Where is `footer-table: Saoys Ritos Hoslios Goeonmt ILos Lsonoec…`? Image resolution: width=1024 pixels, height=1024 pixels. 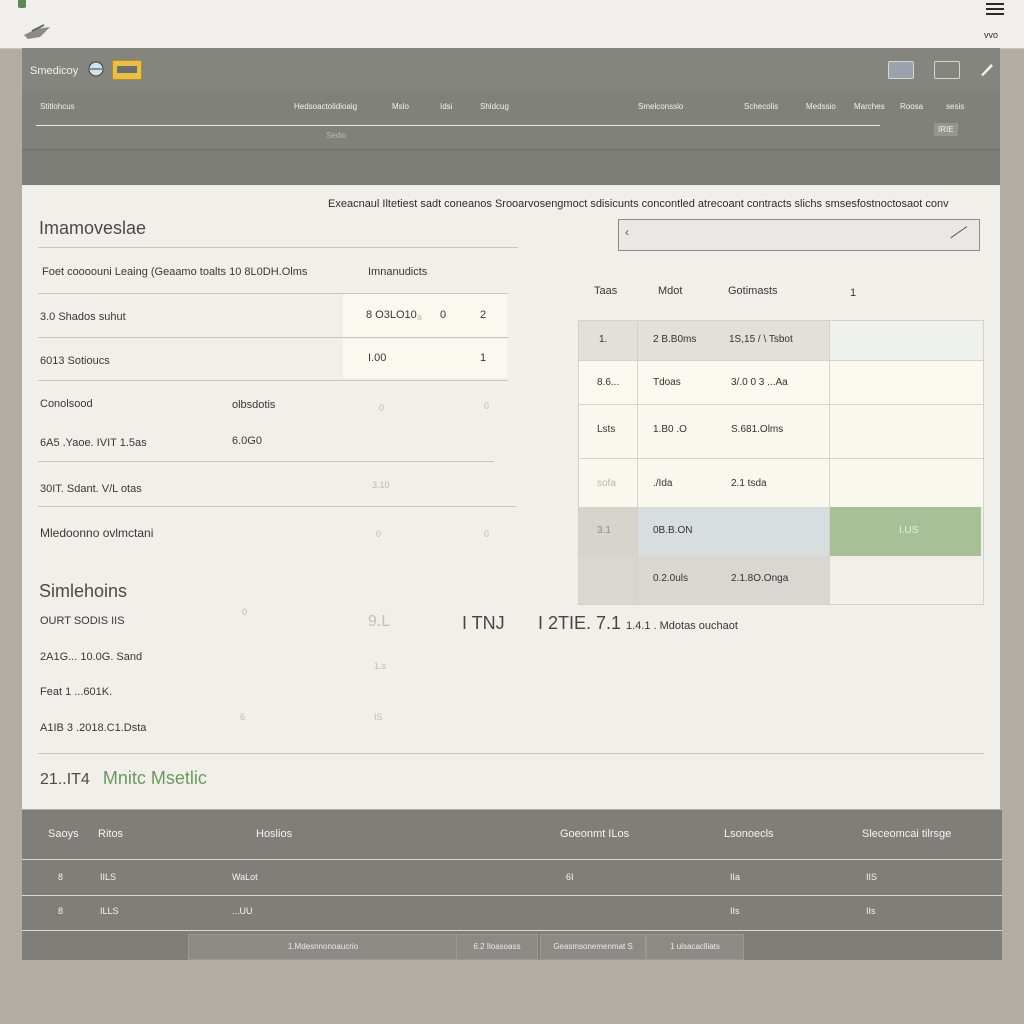
footer-table: Saoys Ritos Hoslios Goeonmt ILos Lsonoec… is located at coordinates (512, 885).